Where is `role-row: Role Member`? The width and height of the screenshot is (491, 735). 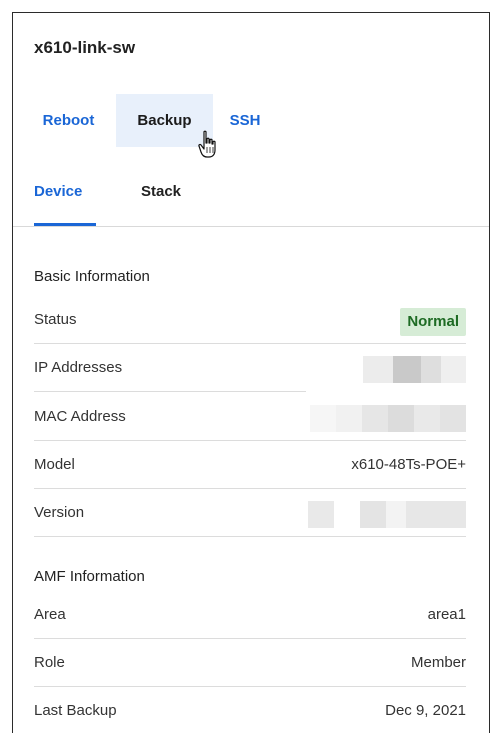
role-row: Role Member is located at coordinates (250, 663).